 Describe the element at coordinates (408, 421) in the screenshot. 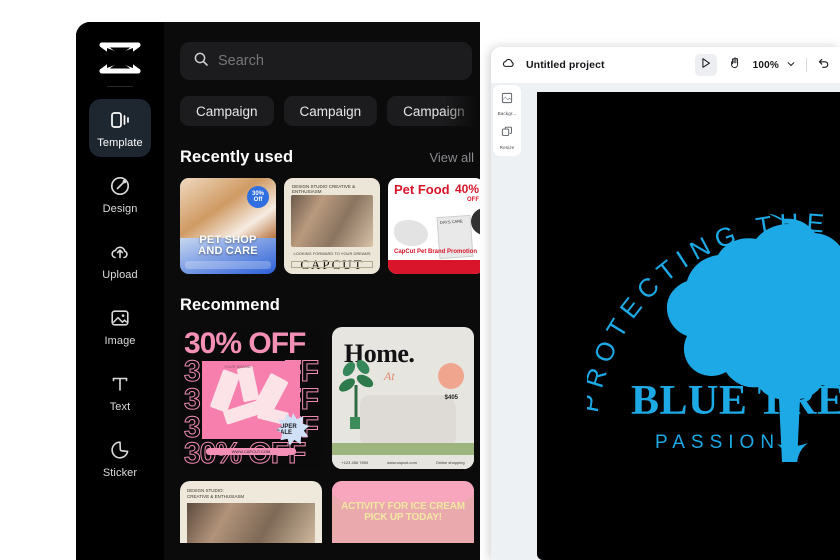

I see `sofa-graphic` at that location.